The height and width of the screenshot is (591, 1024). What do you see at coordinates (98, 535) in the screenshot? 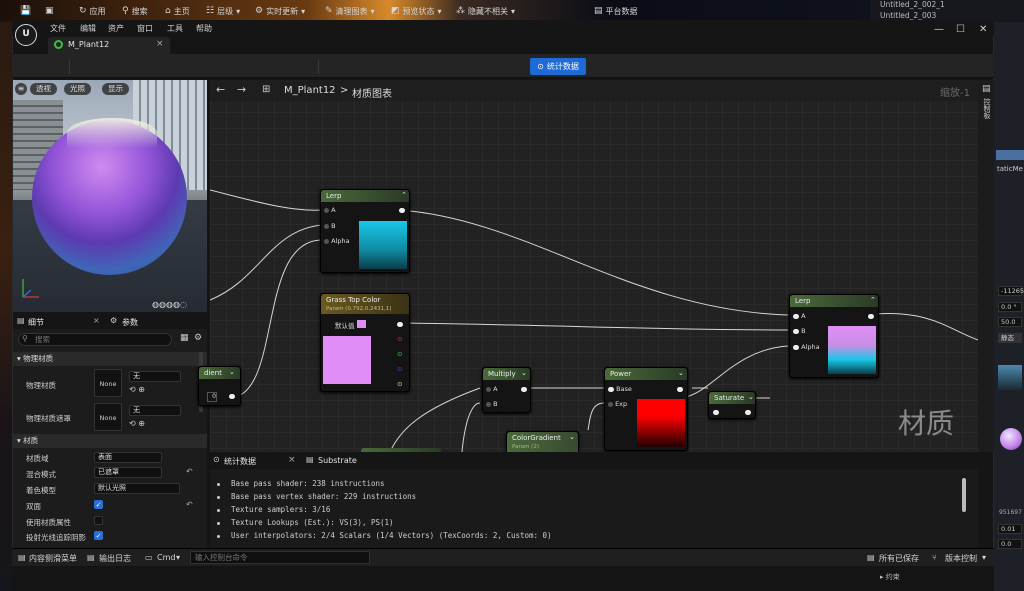
I see `cast-raytraced-shadows-checkbox: ✓` at bounding box center [98, 535].